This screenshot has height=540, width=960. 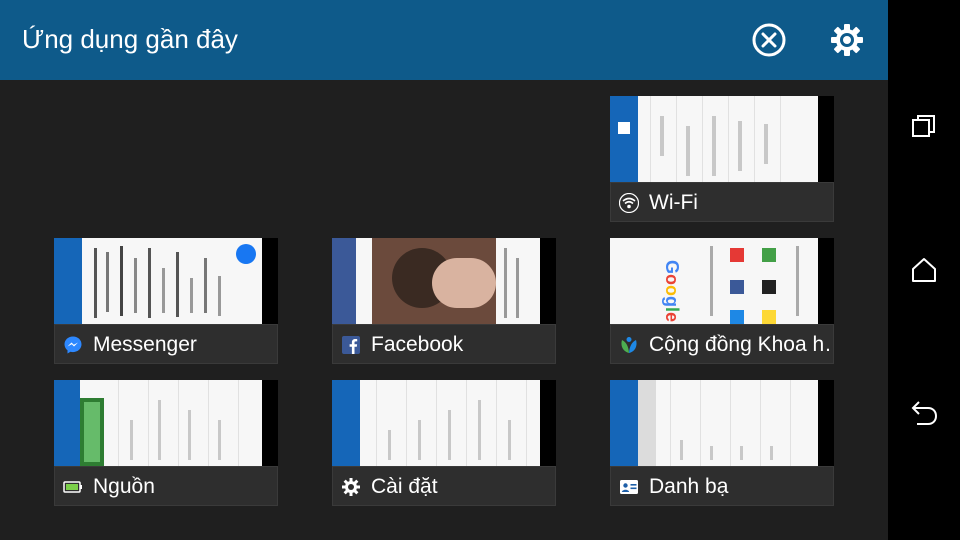 I want to click on home-button, so click(x=924, y=270).